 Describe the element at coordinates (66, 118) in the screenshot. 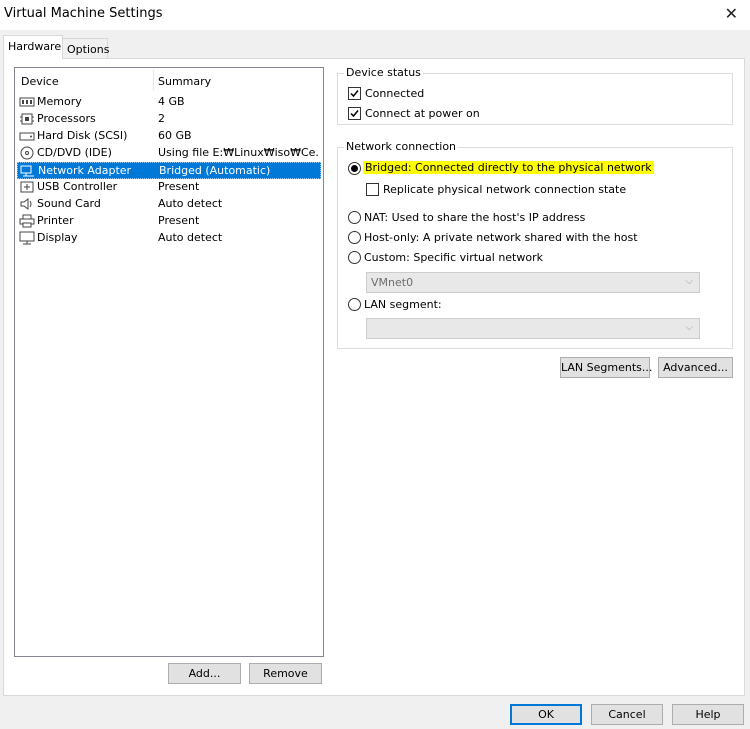

I see `device-name: Processors` at that location.